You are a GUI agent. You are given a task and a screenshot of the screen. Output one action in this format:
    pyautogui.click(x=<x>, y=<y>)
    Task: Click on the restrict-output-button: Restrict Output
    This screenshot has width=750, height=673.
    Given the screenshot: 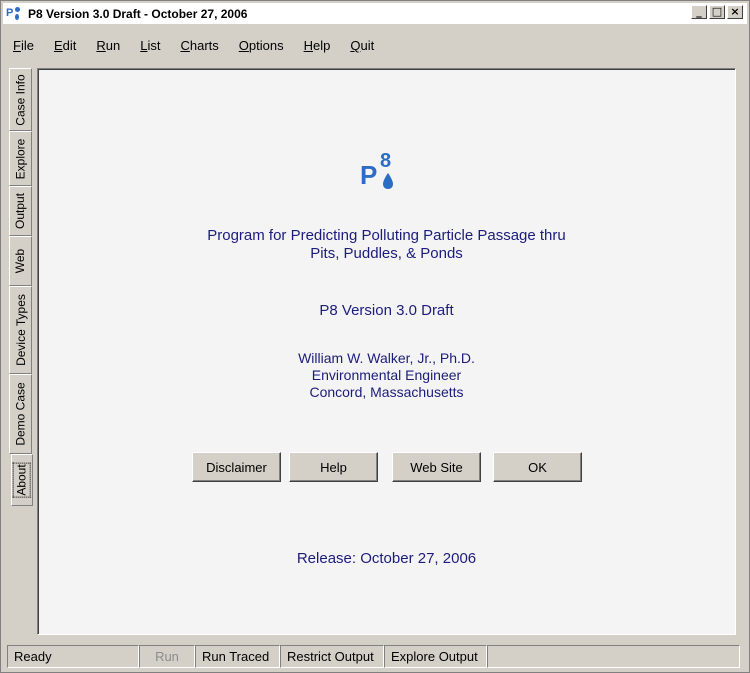 What is the action you would take?
    pyautogui.click(x=332, y=656)
    